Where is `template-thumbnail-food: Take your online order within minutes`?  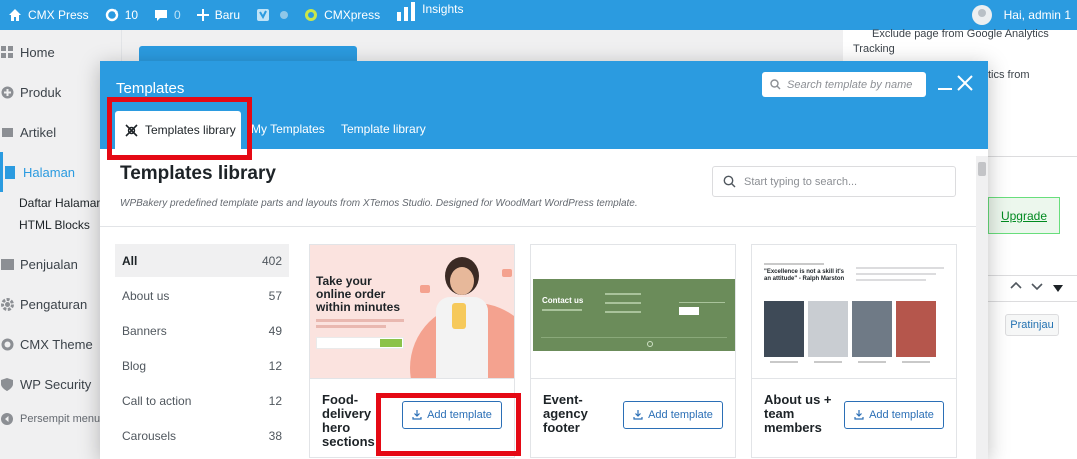 template-thumbnail-food: Take your online order within minutes is located at coordinates (412, 312).